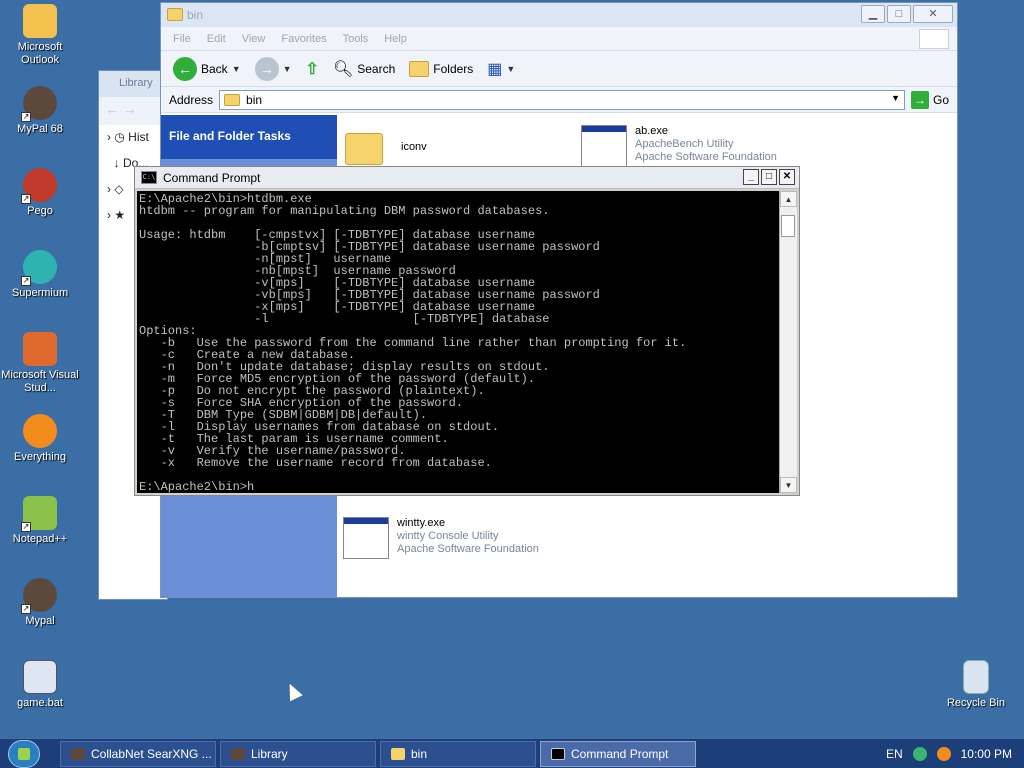  What do you see at coordinates (293, 691) in the screenshot?
I see `mouse-cursor-icon` at bounding box center [293, 691].